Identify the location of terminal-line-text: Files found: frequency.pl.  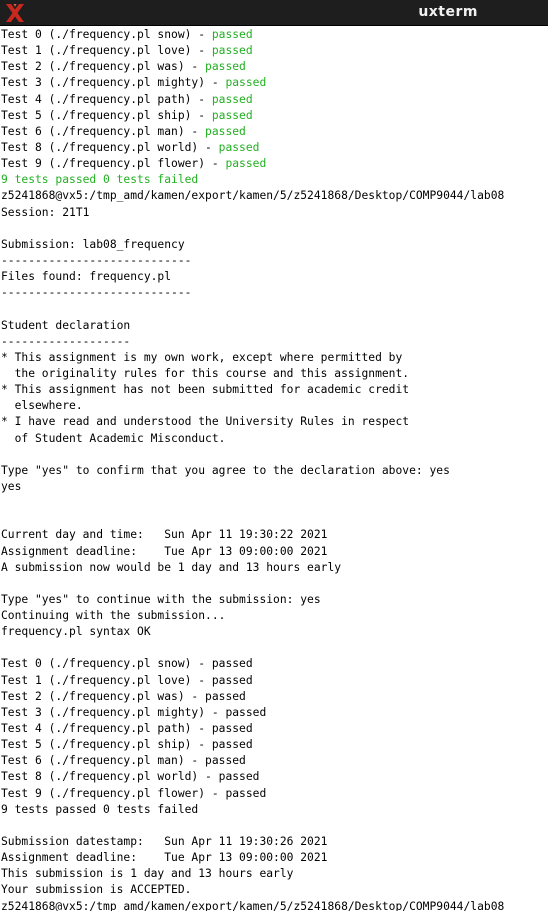
(86, 277).